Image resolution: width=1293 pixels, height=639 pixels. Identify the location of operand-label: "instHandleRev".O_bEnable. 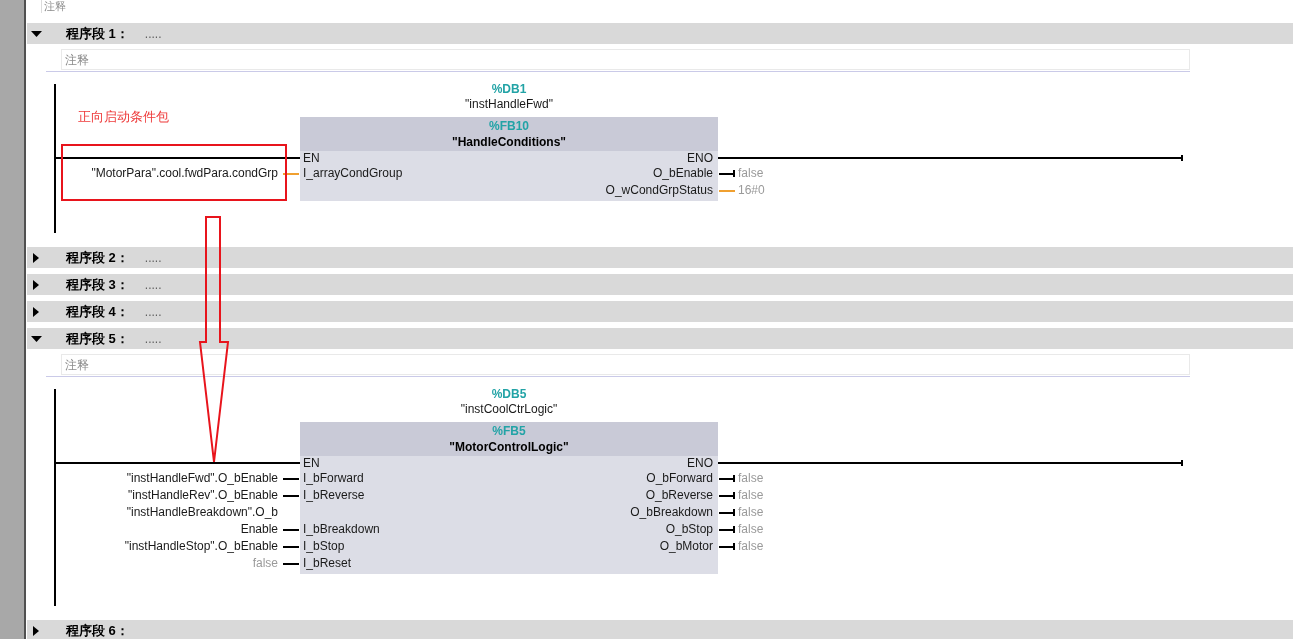
(202, 495).